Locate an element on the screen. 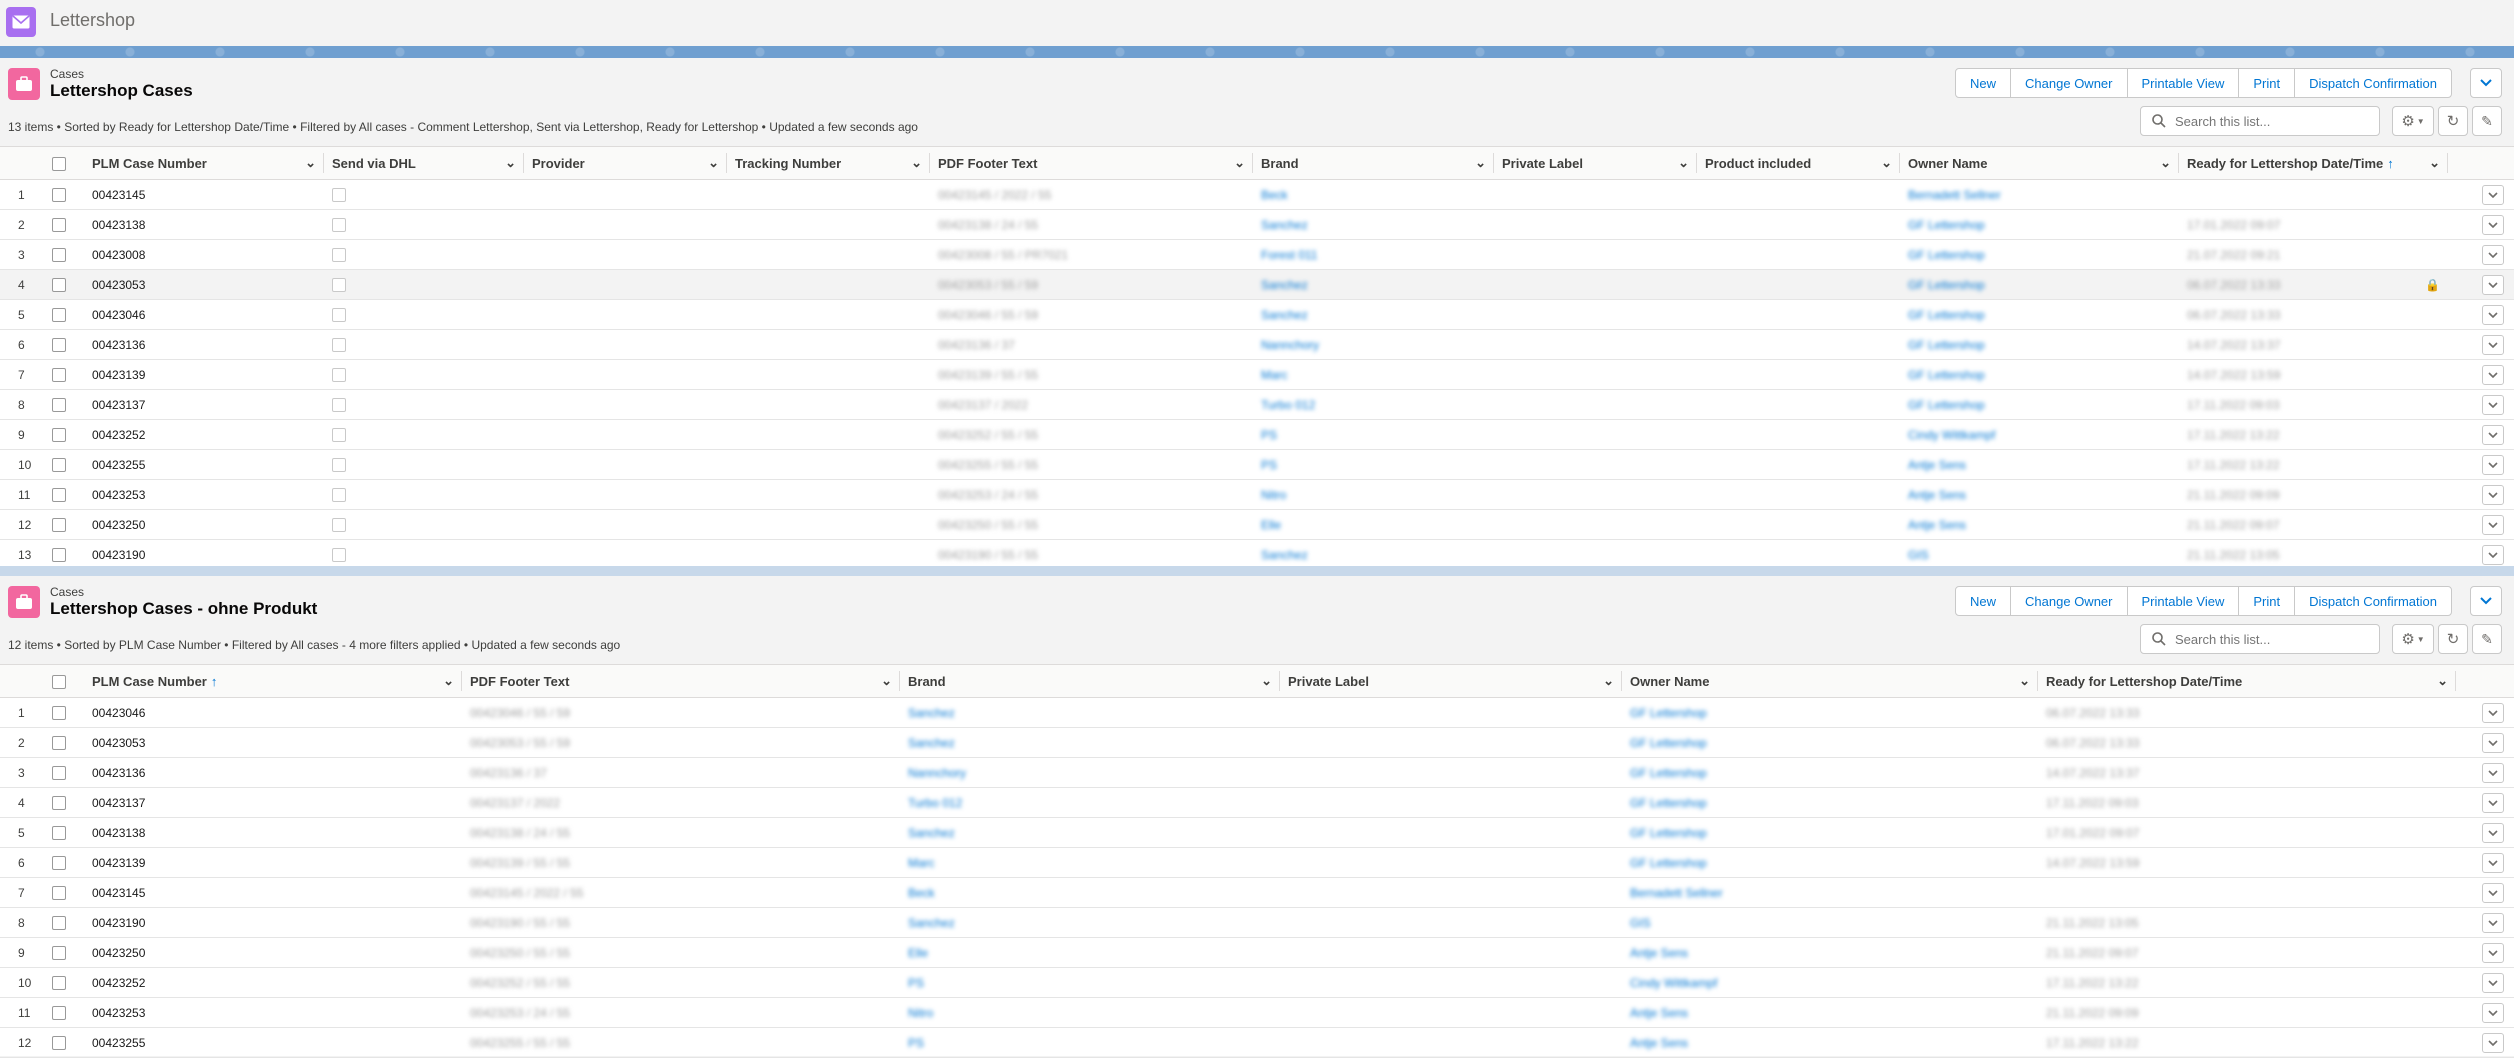 The image size is (2514, 1058). brand-cell: Turbo 012 is located at coordinates (1090, 802).